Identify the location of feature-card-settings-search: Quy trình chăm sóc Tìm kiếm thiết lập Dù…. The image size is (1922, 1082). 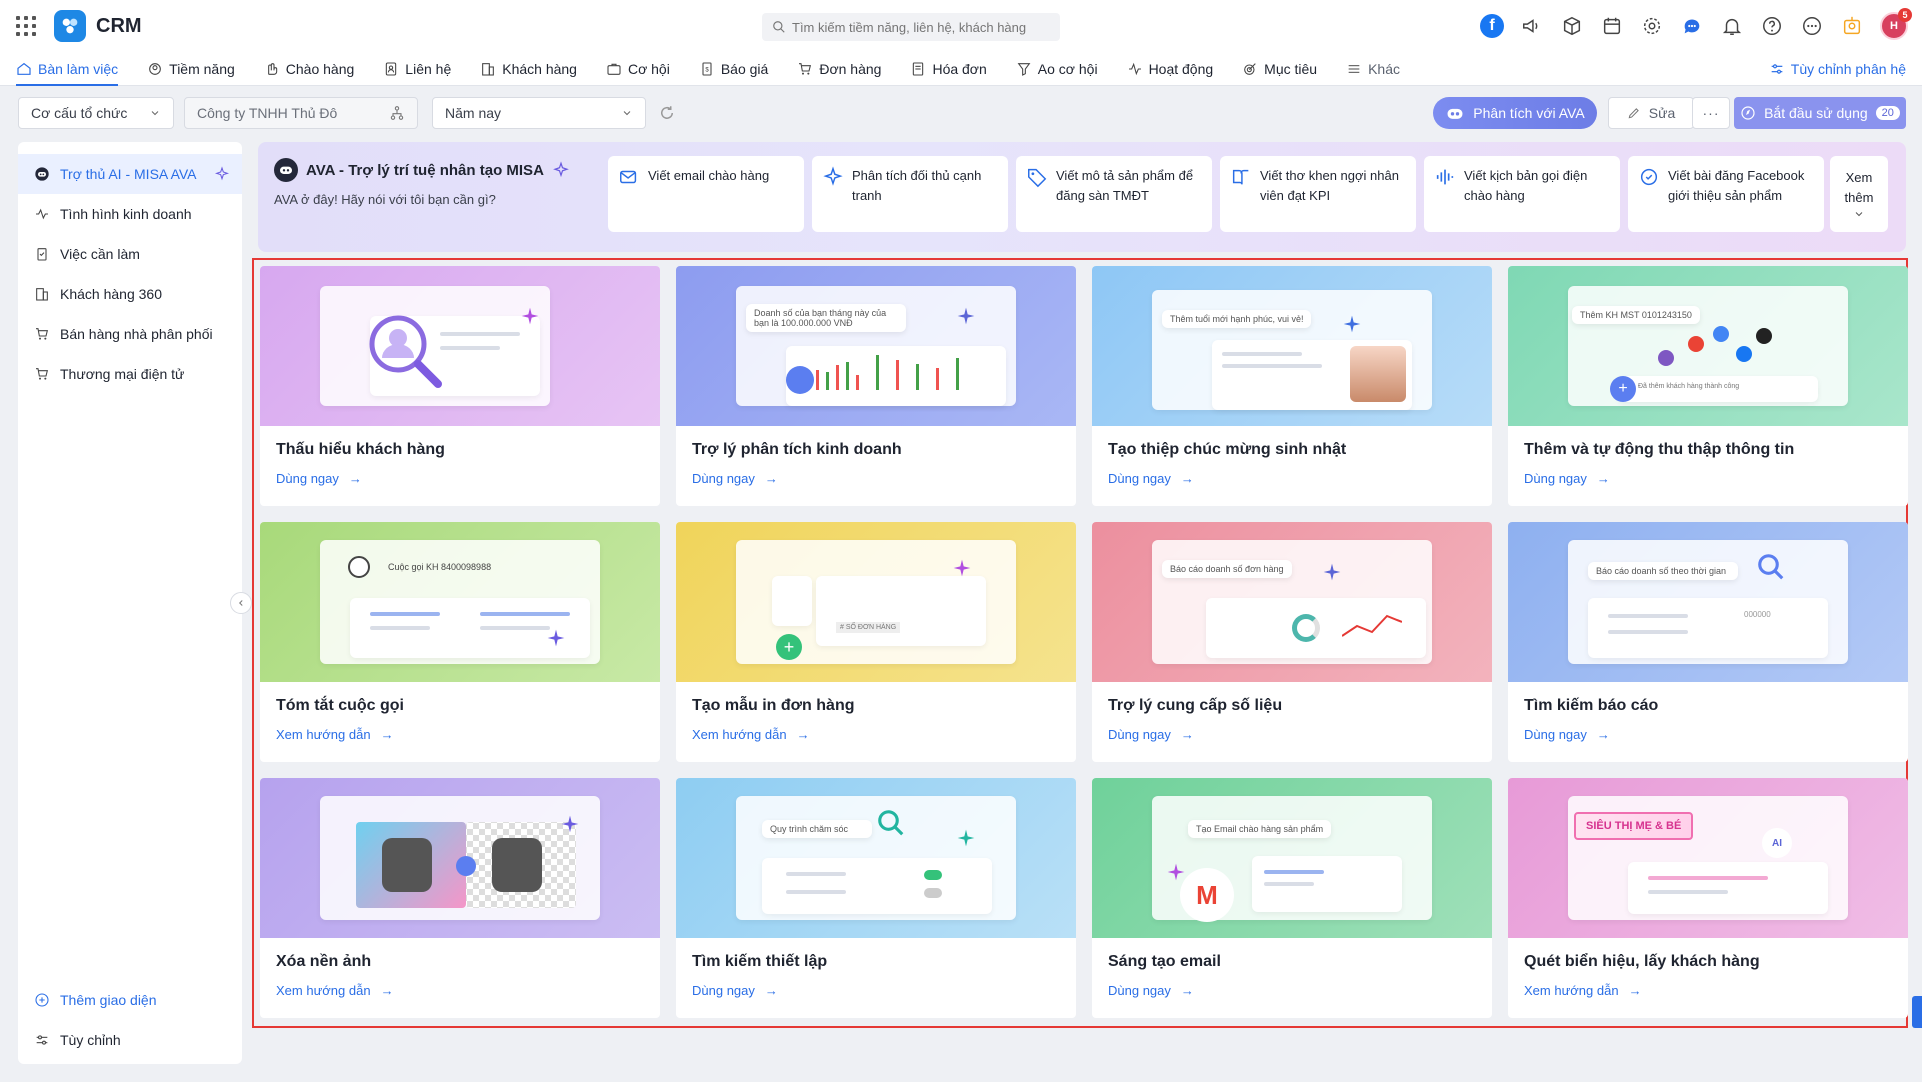
(876, 898).